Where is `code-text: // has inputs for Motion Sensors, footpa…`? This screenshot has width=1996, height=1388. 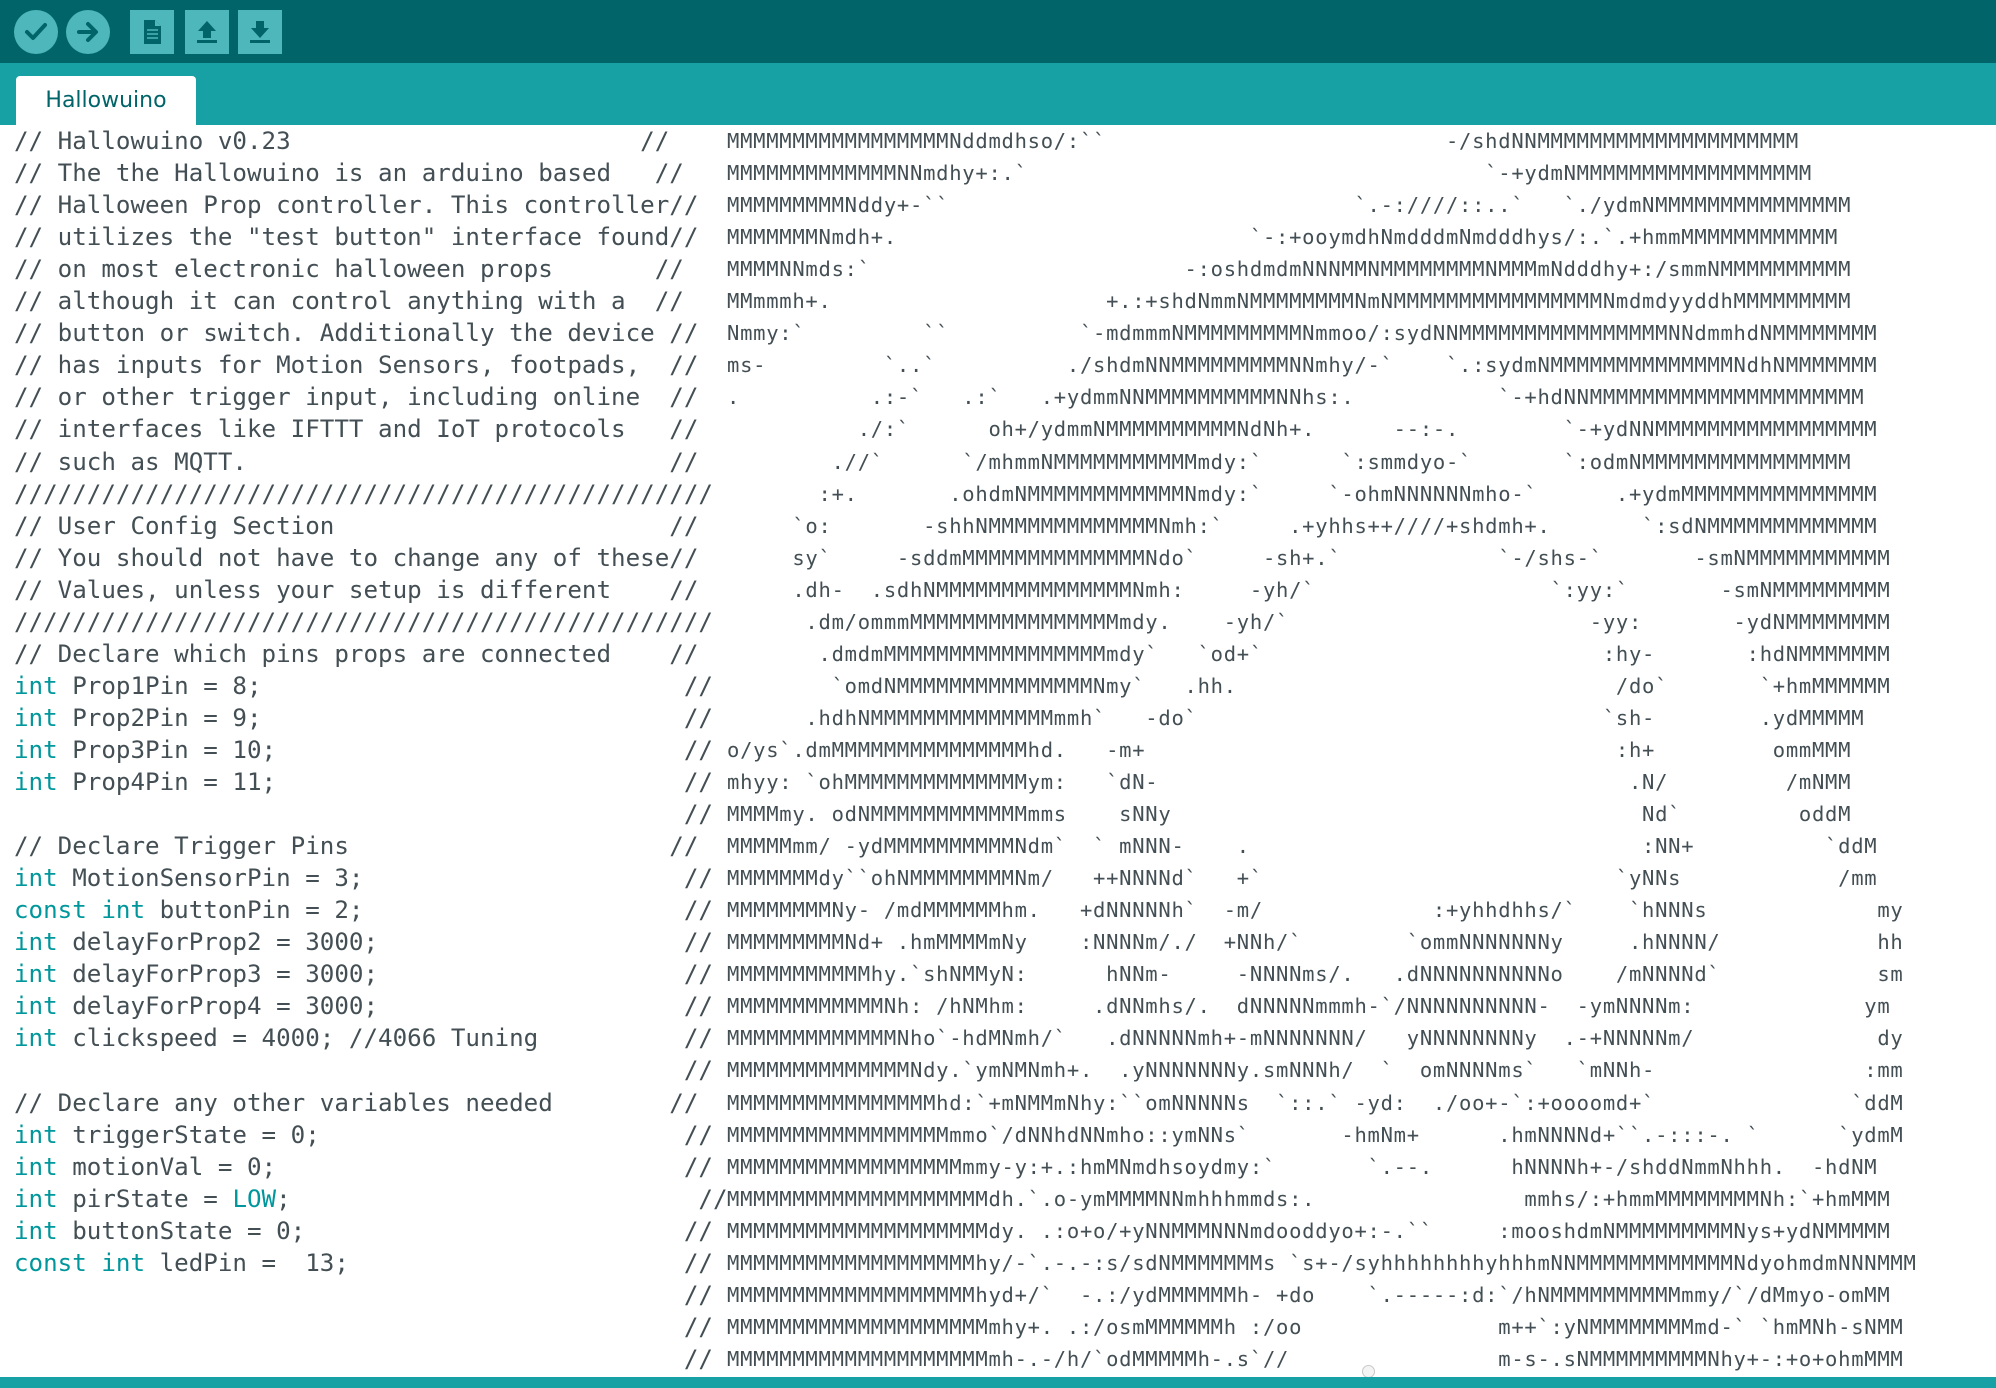 code-text: // has inputs for Motion Sensors, footpa… is located at coordinates (356, 365).